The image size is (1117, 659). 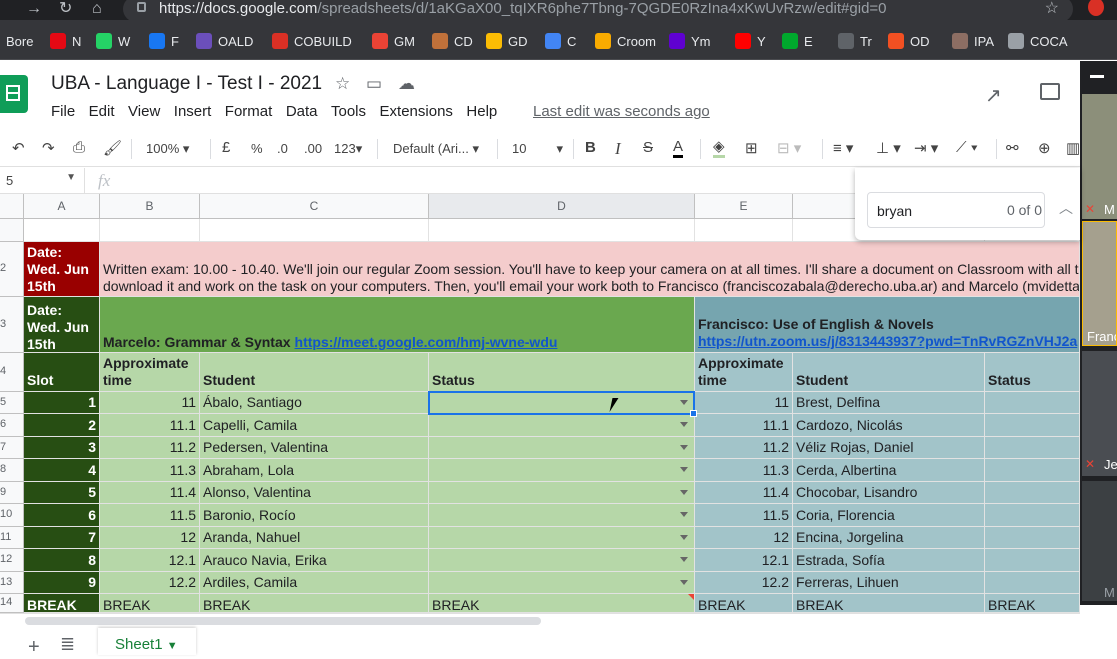 What do you see at coordinates (889, 583) in the screenshot?
I see `student-cell: Ferreras, Lihuen` at bounding box center [889, 583].